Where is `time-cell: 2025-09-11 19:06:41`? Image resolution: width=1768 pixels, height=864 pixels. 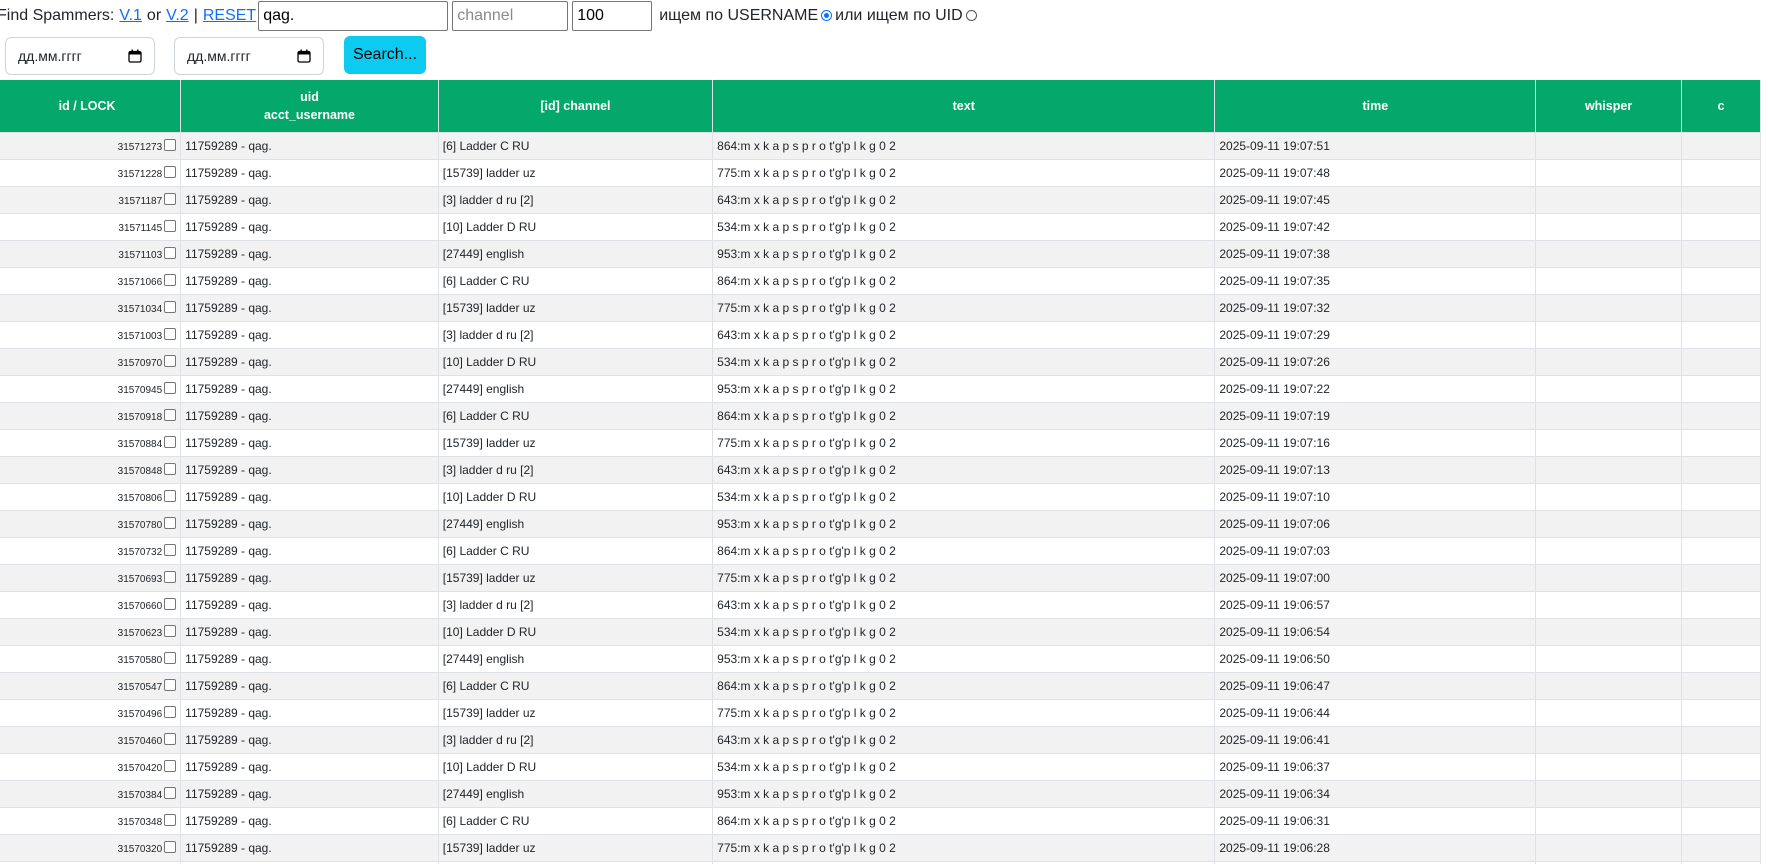
time-cell: 2025-09-11 19:06:41 is located at coordinates (1375, 740).